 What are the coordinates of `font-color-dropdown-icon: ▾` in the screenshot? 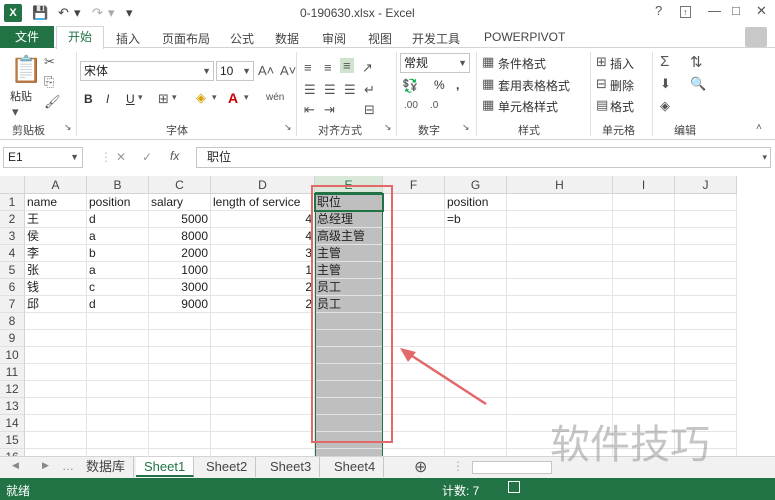 It's located at (246, 97).